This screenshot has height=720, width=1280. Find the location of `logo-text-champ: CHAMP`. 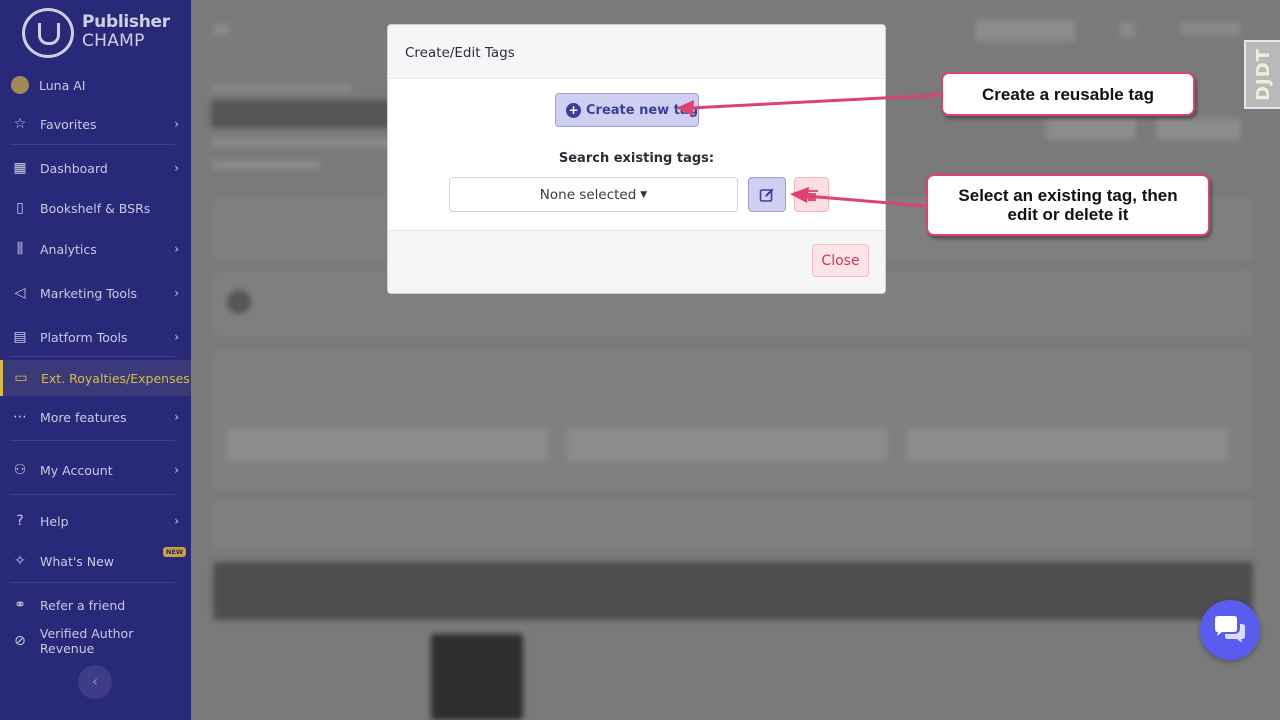

logo-text-champ: CHAMP is located at coordinates (113, 41).